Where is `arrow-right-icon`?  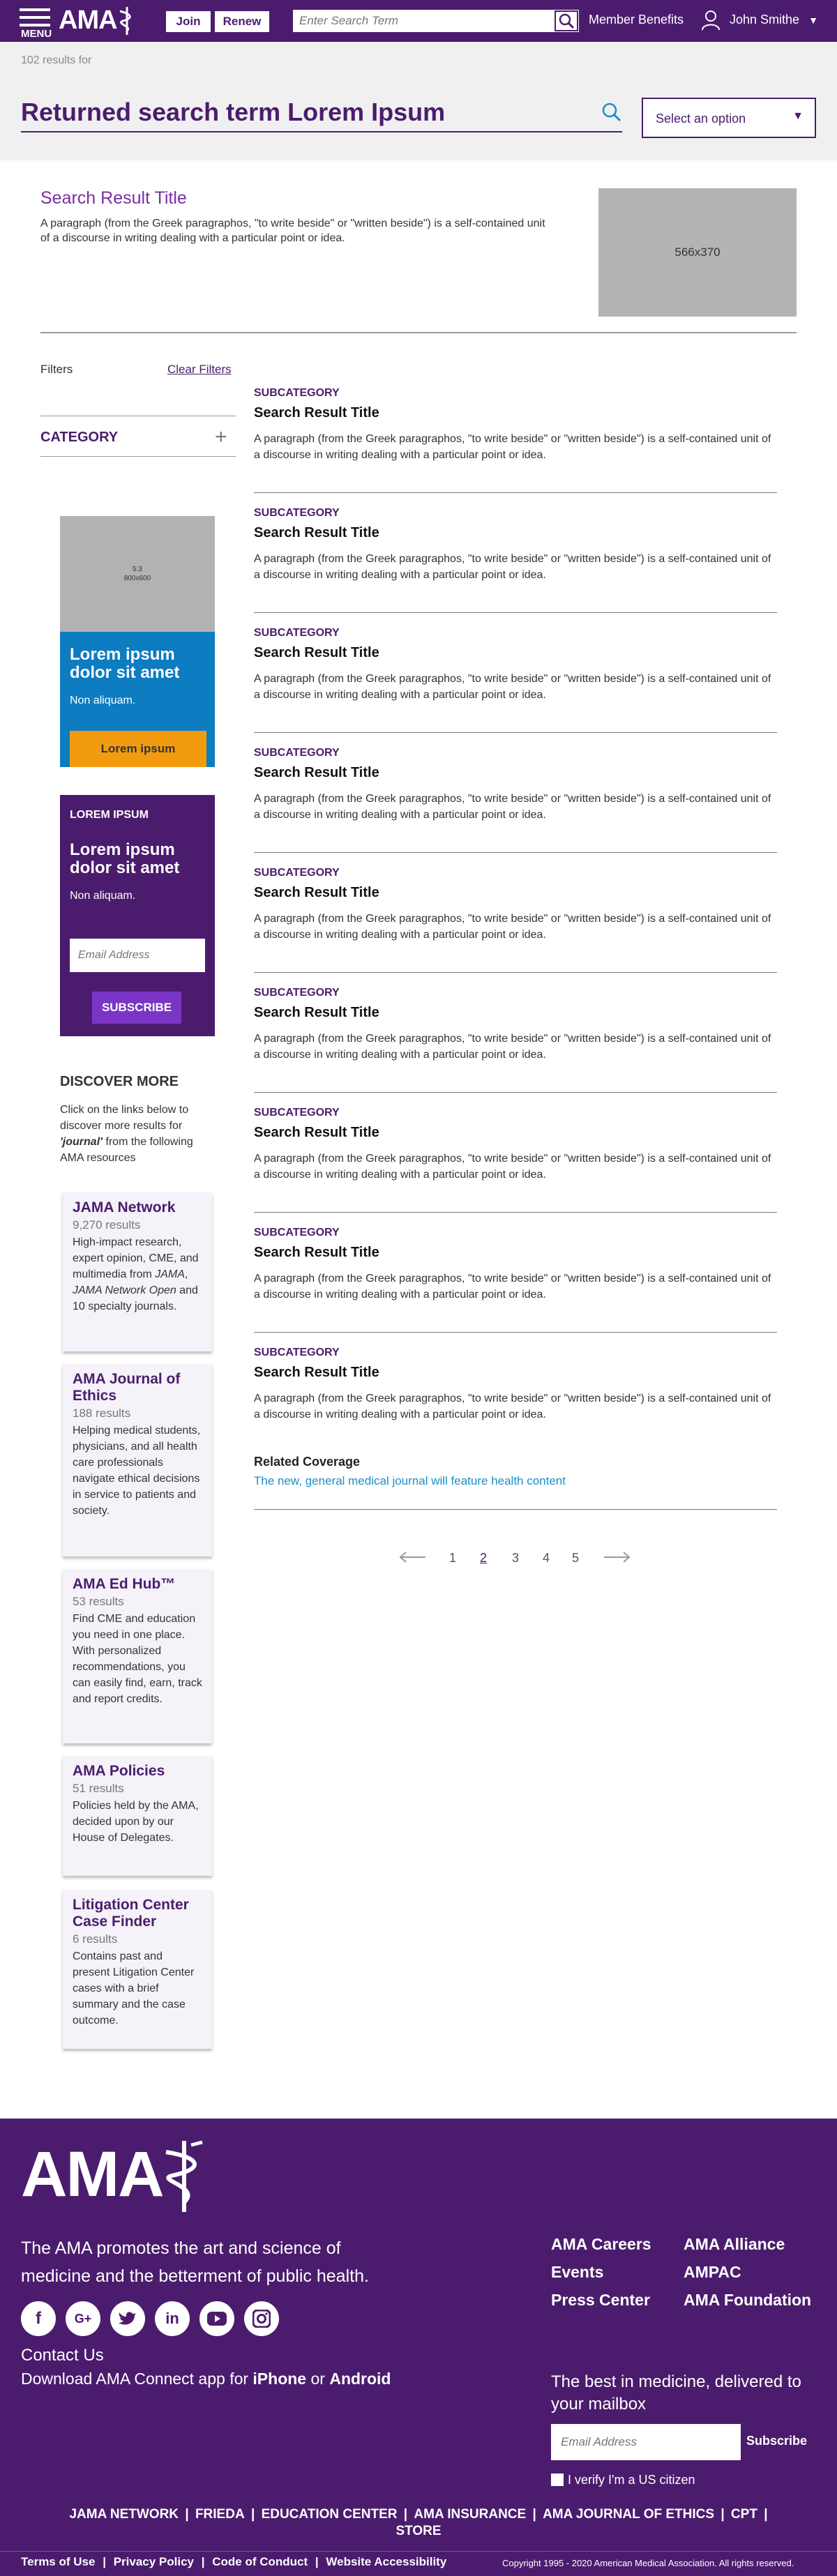 arrow-right-icon is located at coordinates (617, 1559).